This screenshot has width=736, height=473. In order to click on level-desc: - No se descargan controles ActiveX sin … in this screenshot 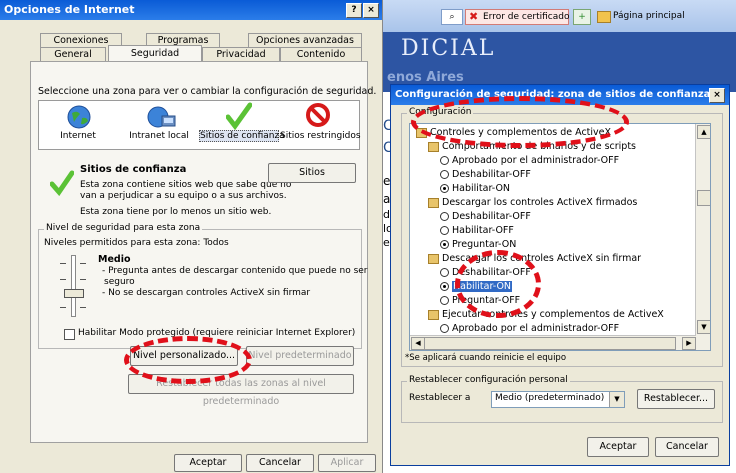, I will do `click(206, 293)`.